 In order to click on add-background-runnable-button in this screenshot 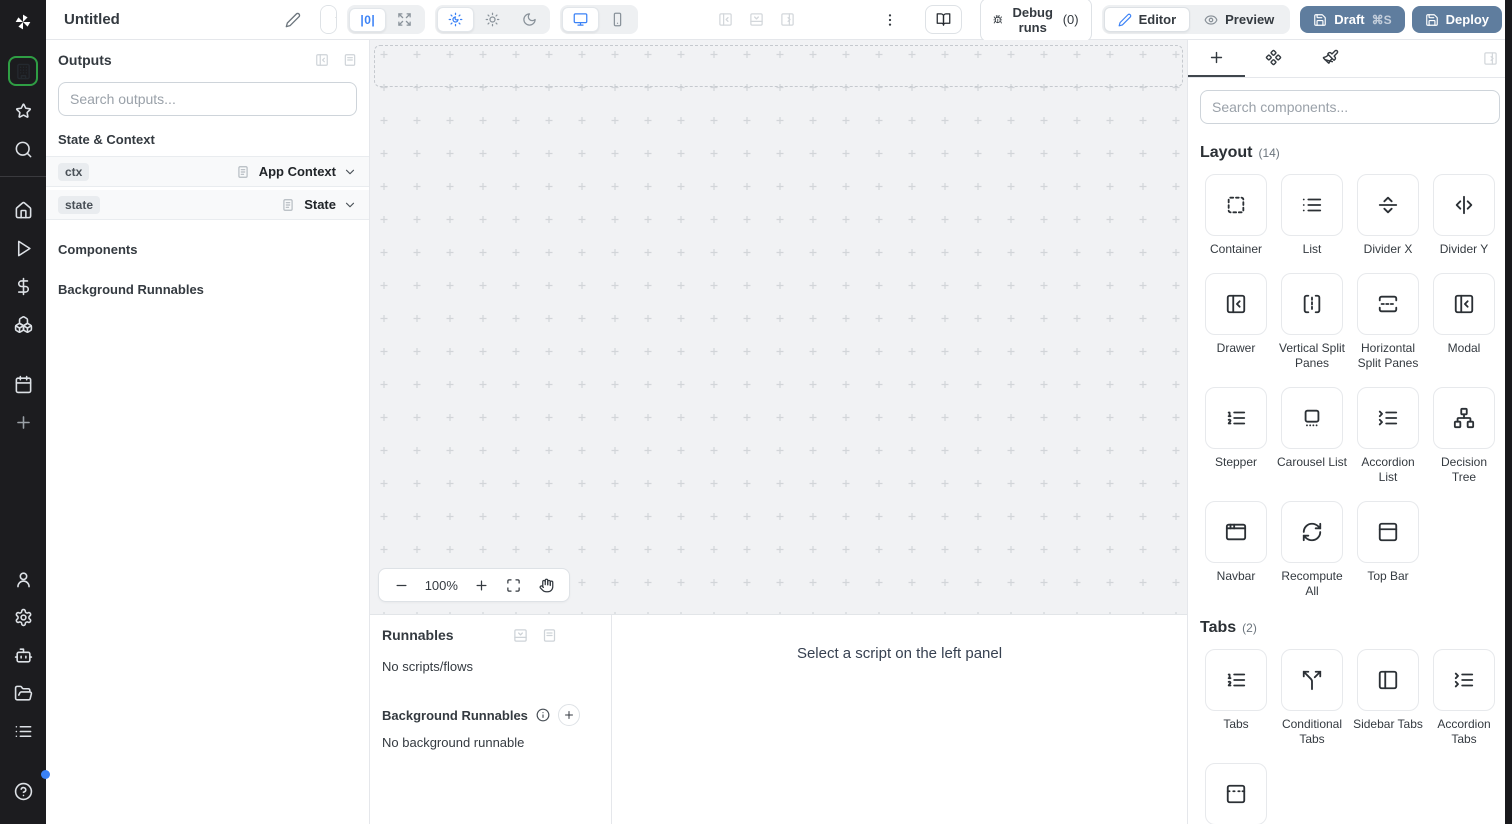, I will do `click(568, 715)`.